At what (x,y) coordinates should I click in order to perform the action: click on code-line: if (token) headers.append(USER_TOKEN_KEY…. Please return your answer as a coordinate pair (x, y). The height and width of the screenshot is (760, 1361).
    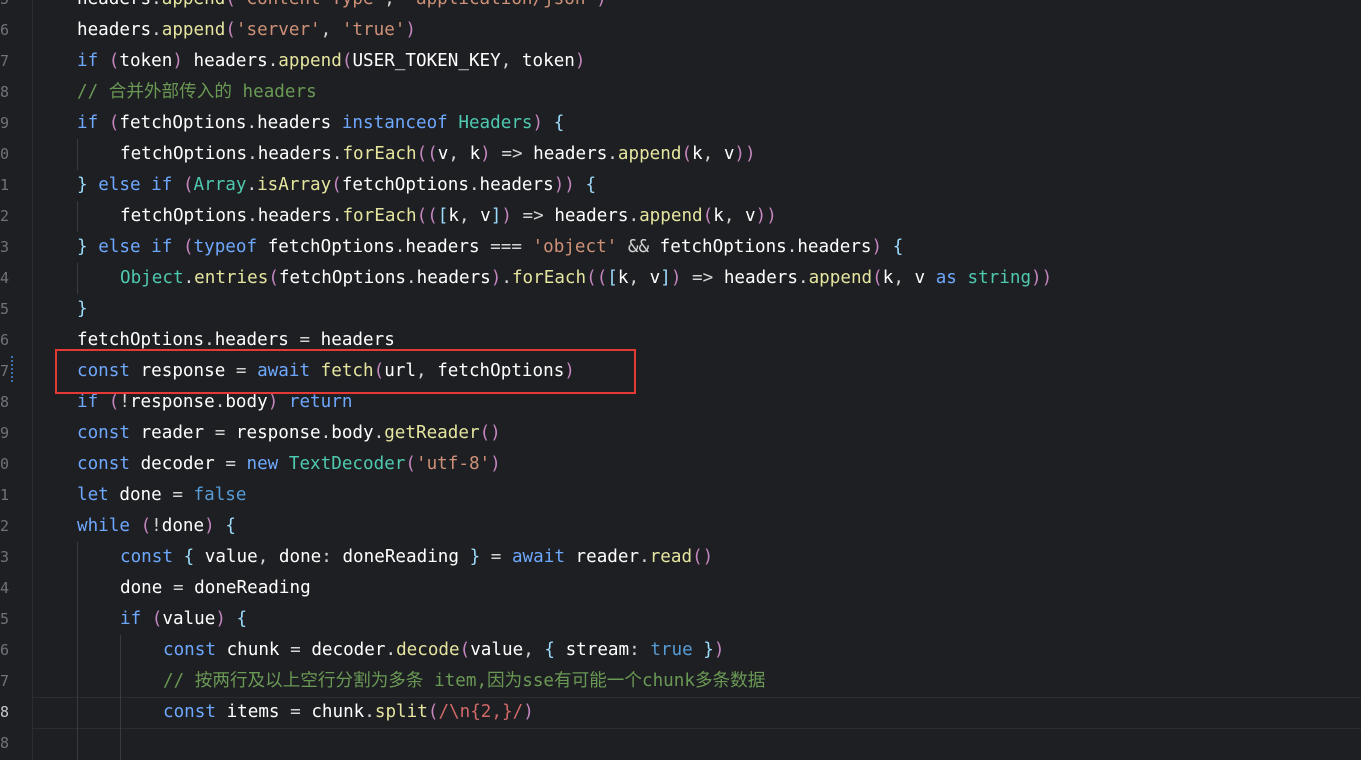
    Looking at the image, I should click on (331, 61).